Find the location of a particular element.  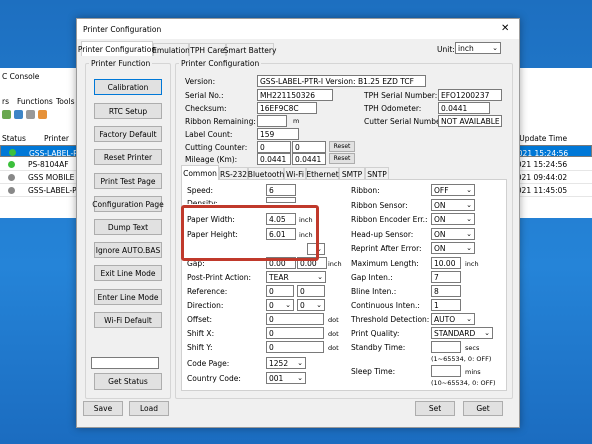

gap-inten-label: Gap Inten.: is located at coordinates (372, 277).